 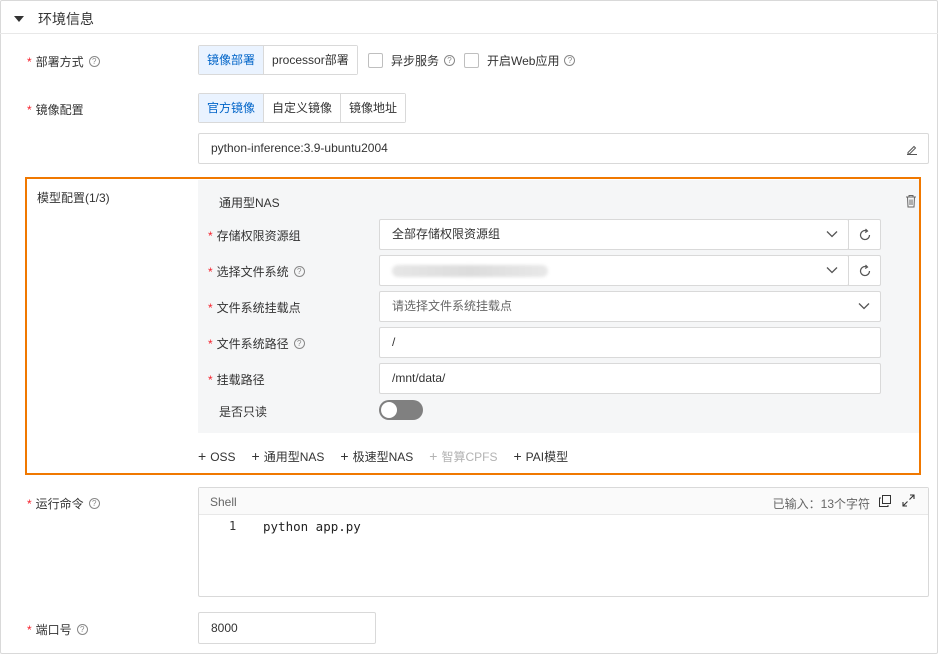 I want to click on add-cpfs-button: + 智算CPFS, so click(x=463, y=456).